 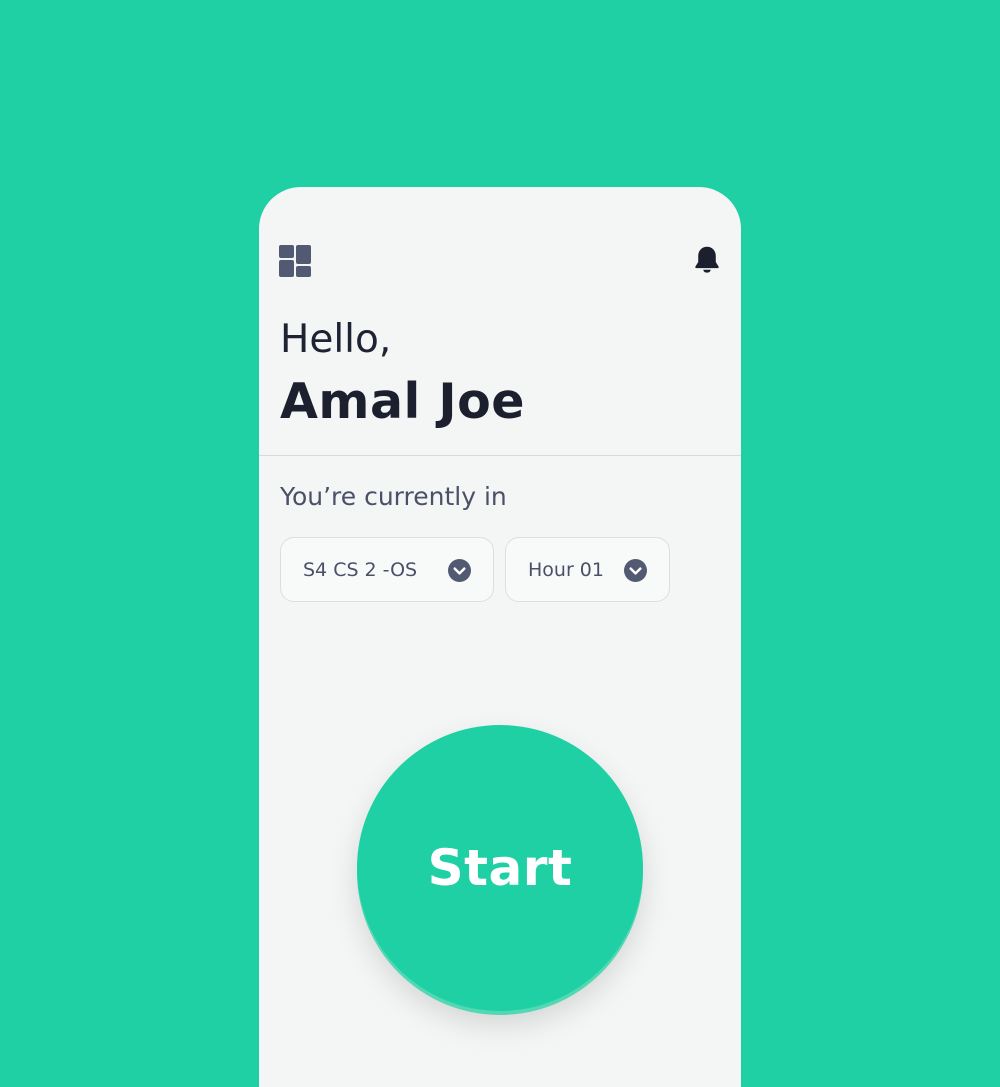 I want to click on start-button: Start, so click(x=500, y=868).